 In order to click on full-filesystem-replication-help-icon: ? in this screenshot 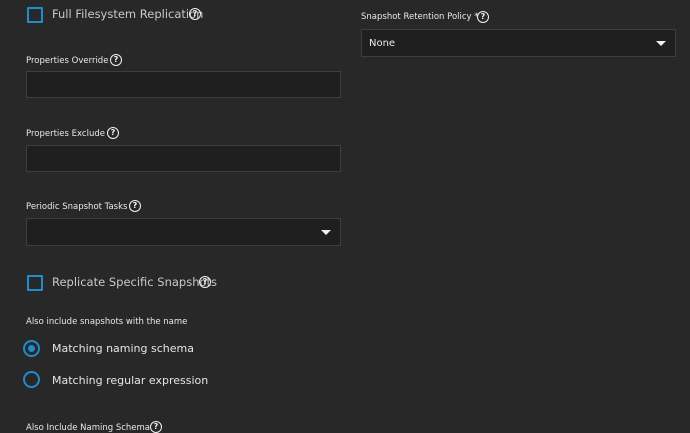, I will do `click(195, 14)`.